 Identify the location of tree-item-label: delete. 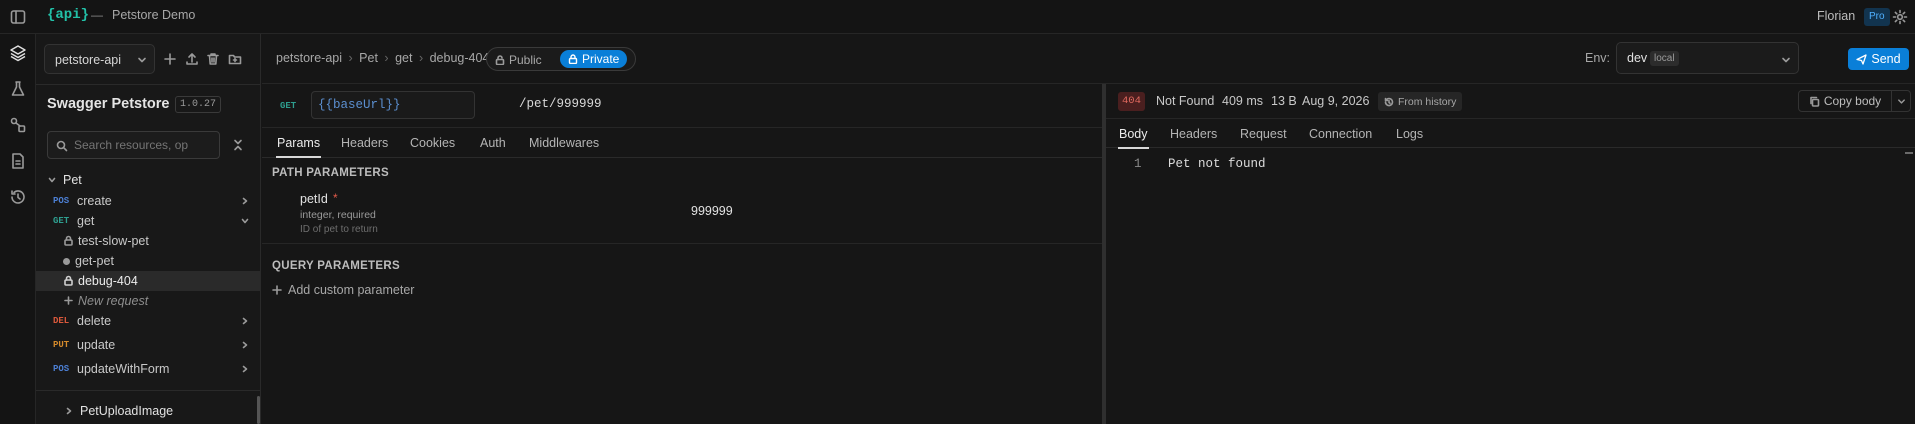
(94, 321).